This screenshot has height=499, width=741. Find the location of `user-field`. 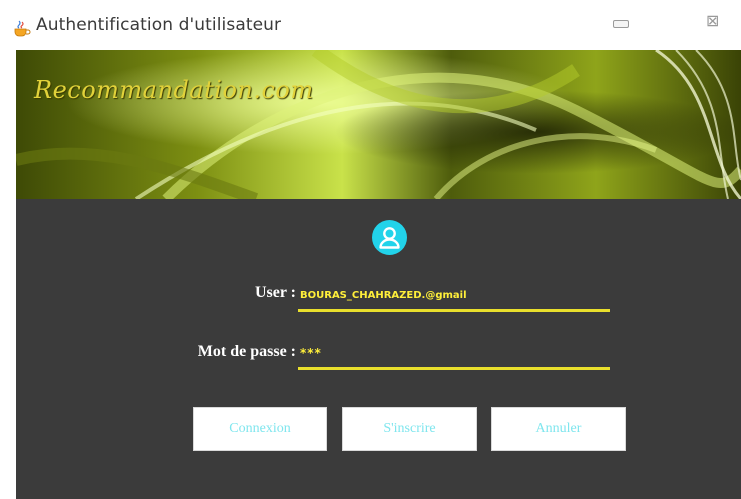

user-field is located at coordinates (455, 297).